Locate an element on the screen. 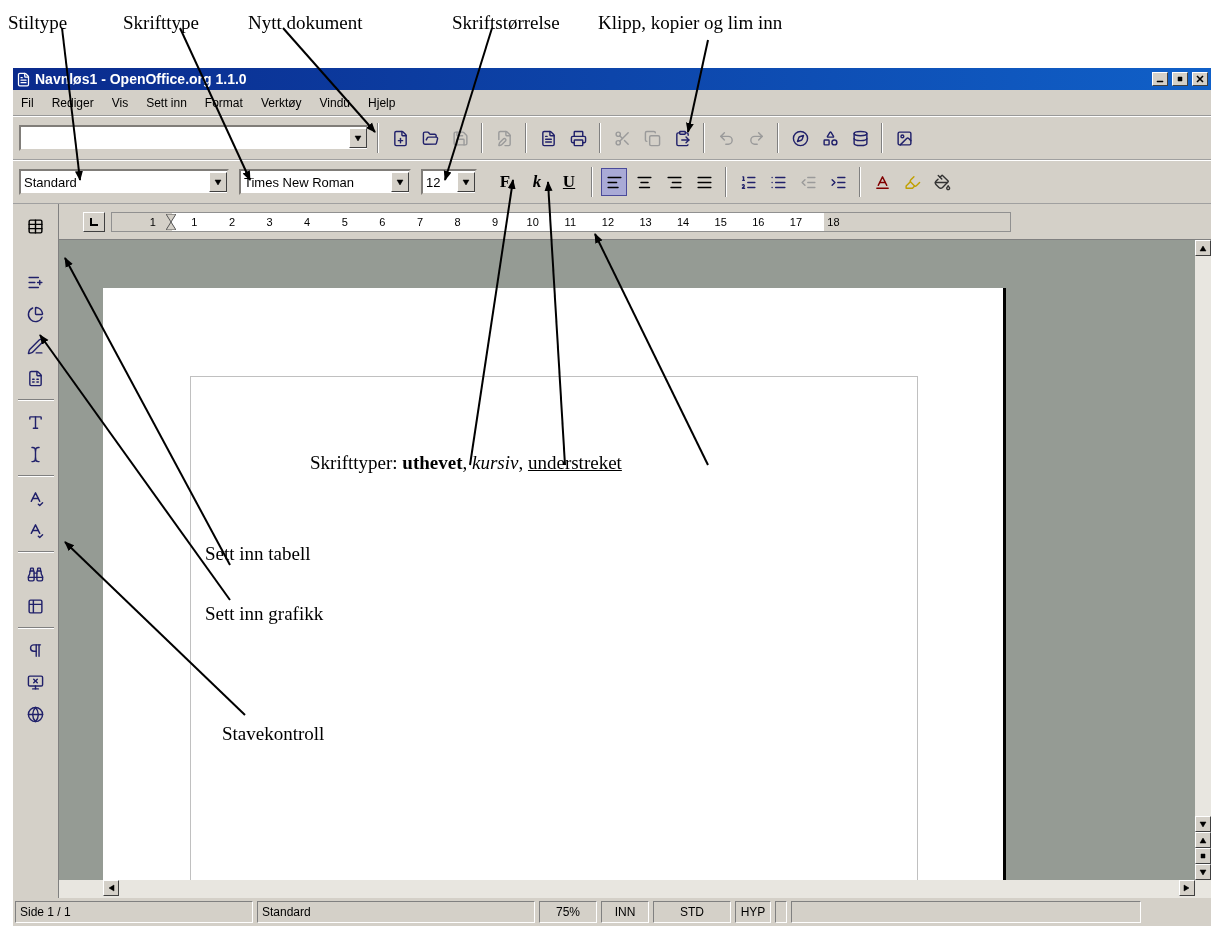  ruler-number: 9 is located at coordinates (495, 221).